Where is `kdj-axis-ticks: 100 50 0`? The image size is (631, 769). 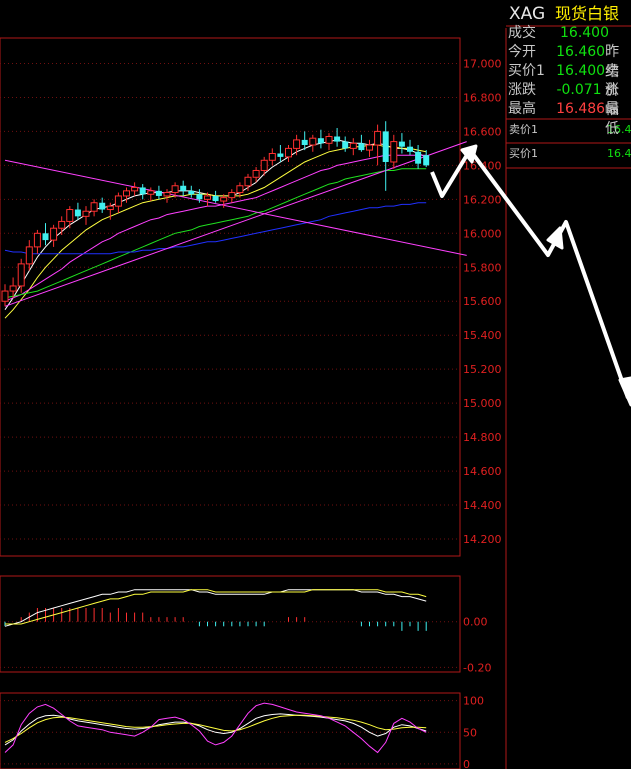 kdj-axis-ticks: 100 50 0 is located at coordinates (473, 732).